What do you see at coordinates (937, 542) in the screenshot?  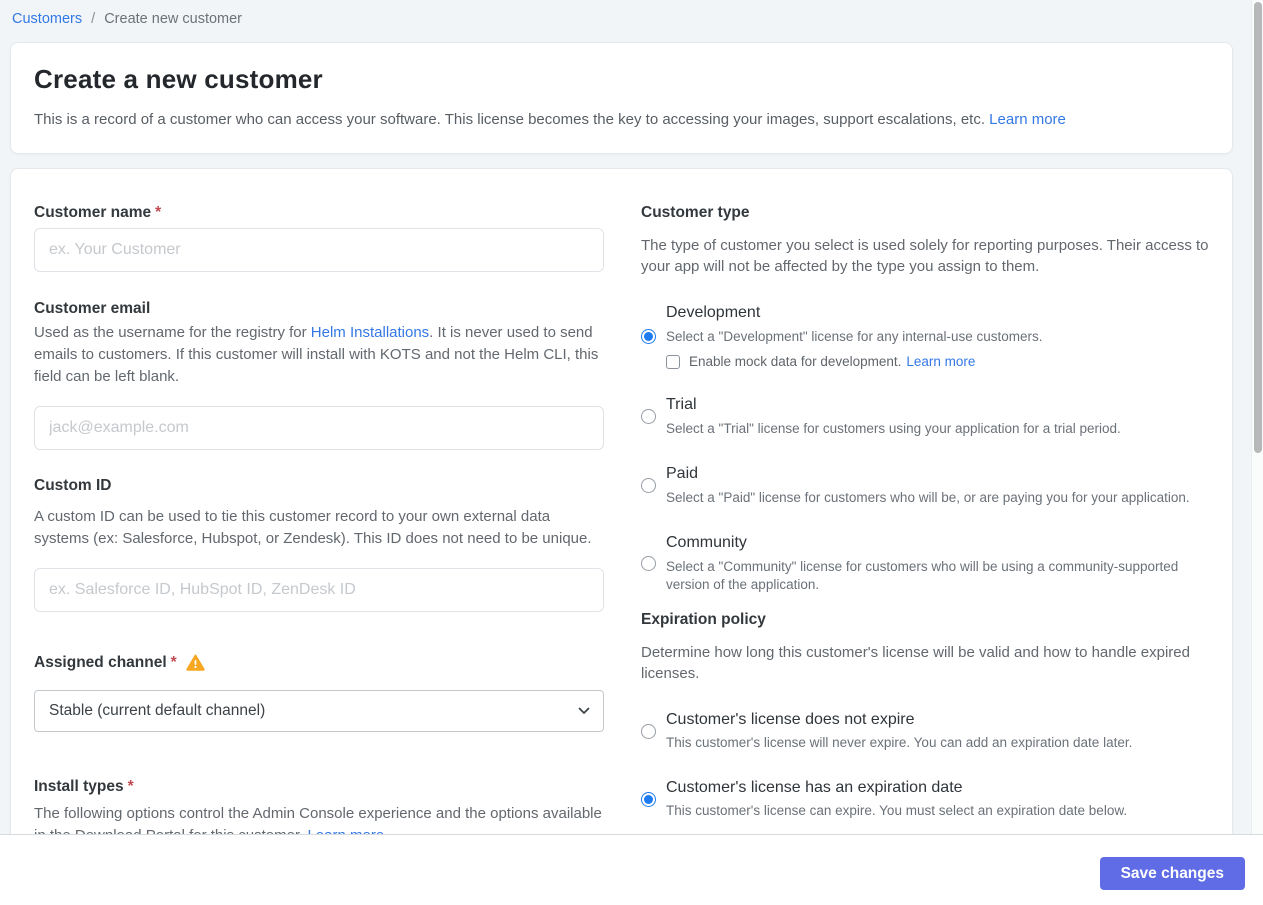 I see `community-option-label: Community` at bounding box center [937, 542].